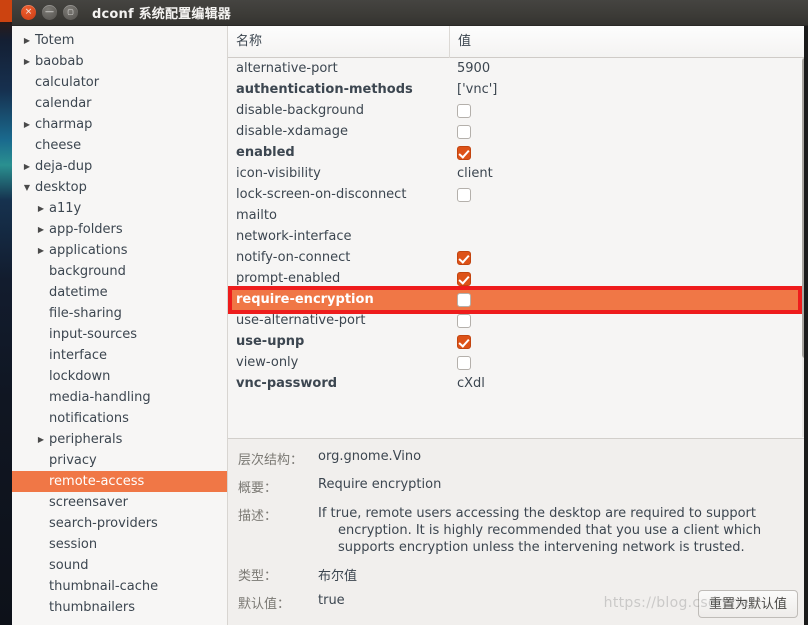 Image resolution: width=808 pixels, height=625 pixels. What do you see at coordinates (119, 565) in the screenshot?
I see `sidebar-item-sound: ▶sound` at bounding box center [119, 565].